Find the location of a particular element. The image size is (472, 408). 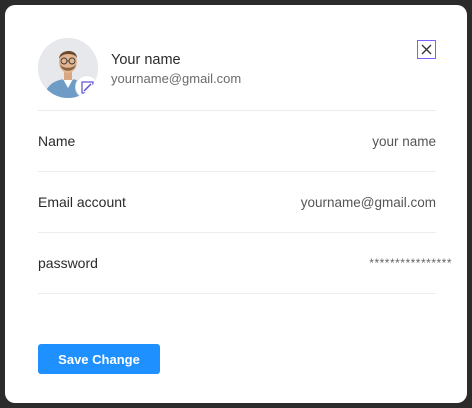

close-icon is located at coordinates (426, 49).